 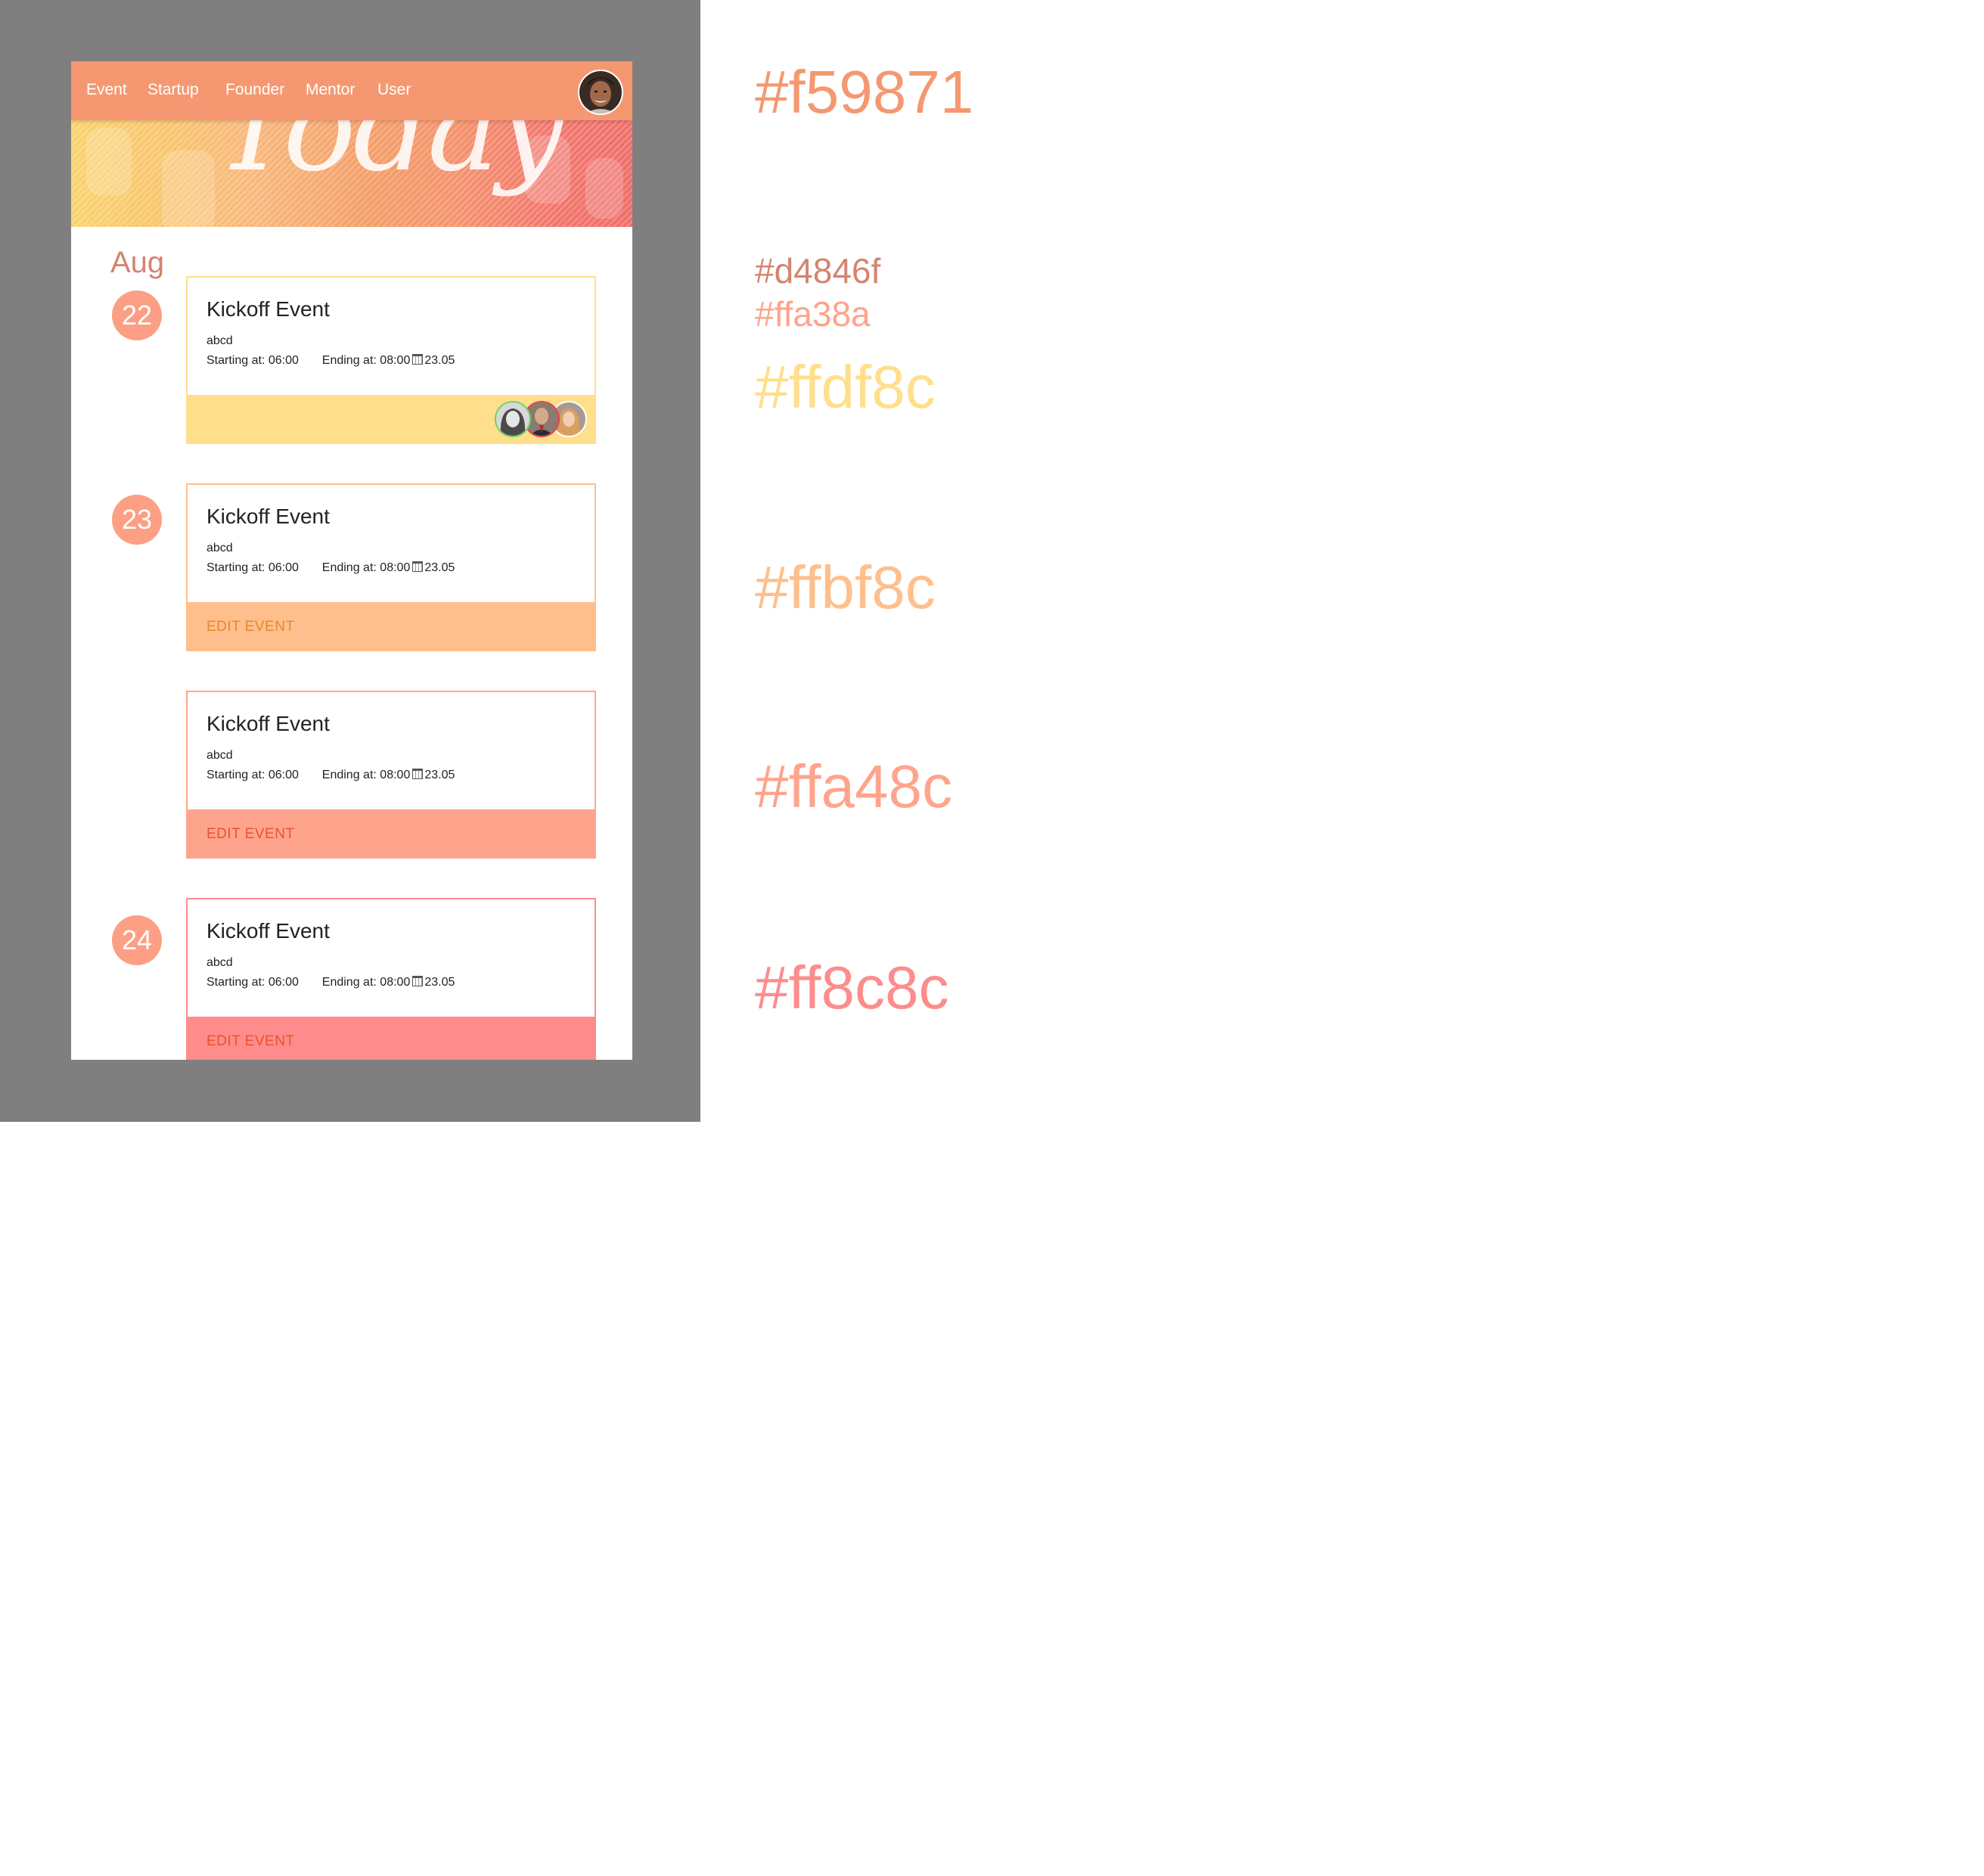 I want to click on nav-item-user: User, so click(x=394, y=90).